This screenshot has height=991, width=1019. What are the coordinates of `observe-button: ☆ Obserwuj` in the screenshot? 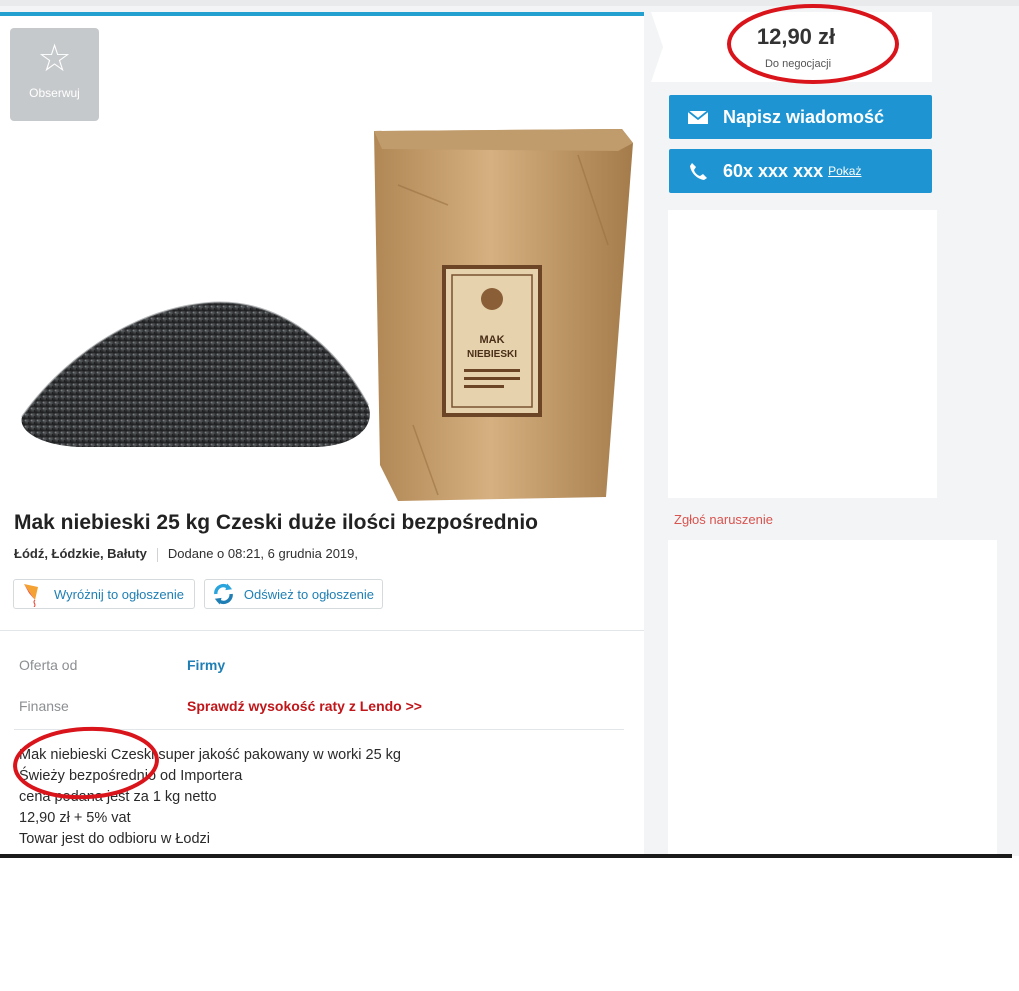 It's located at (54, 74).